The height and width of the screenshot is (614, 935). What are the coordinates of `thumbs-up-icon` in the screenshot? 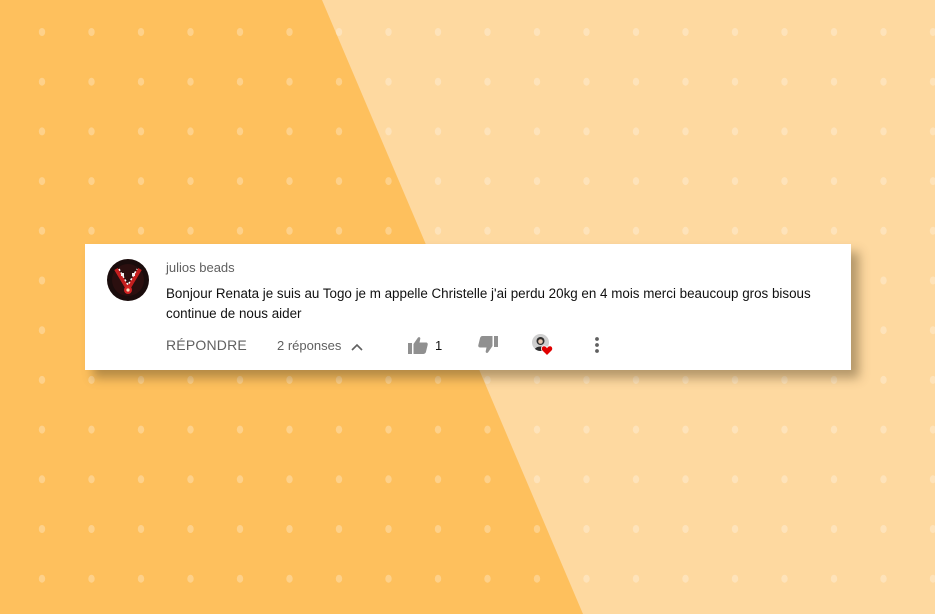 It's located at (418, 347).